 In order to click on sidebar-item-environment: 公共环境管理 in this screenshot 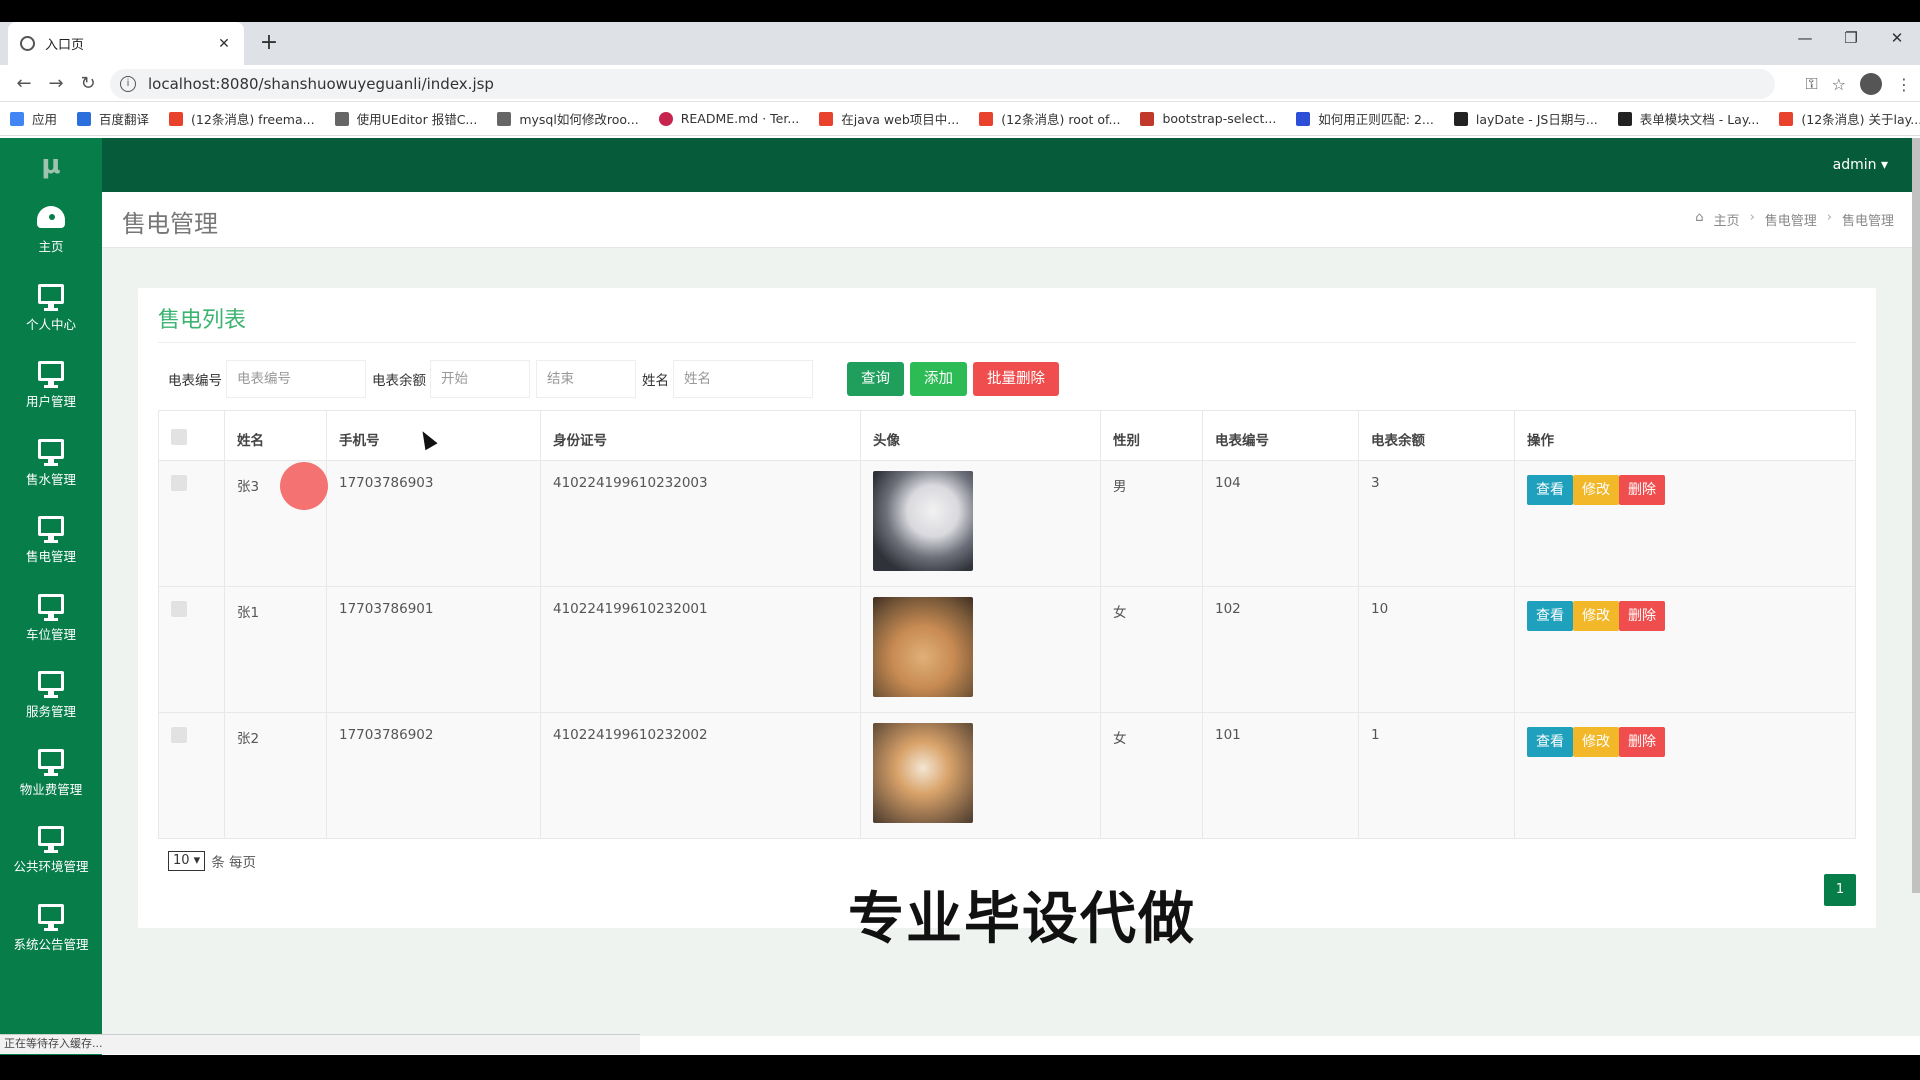, I will do `click(51, 851)`.